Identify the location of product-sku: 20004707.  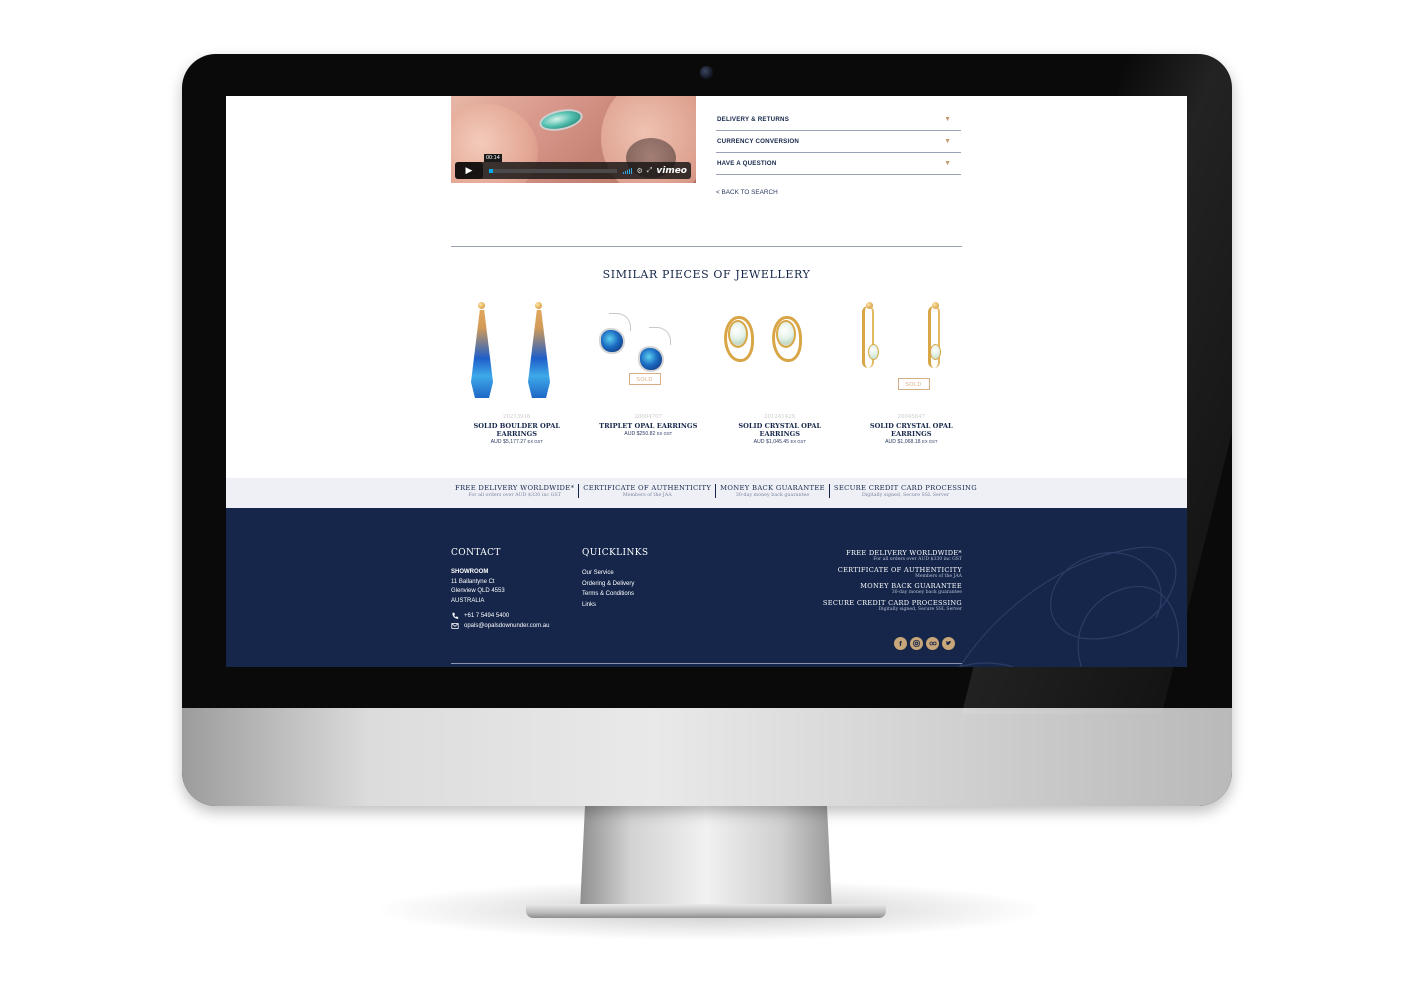
(648, 417).